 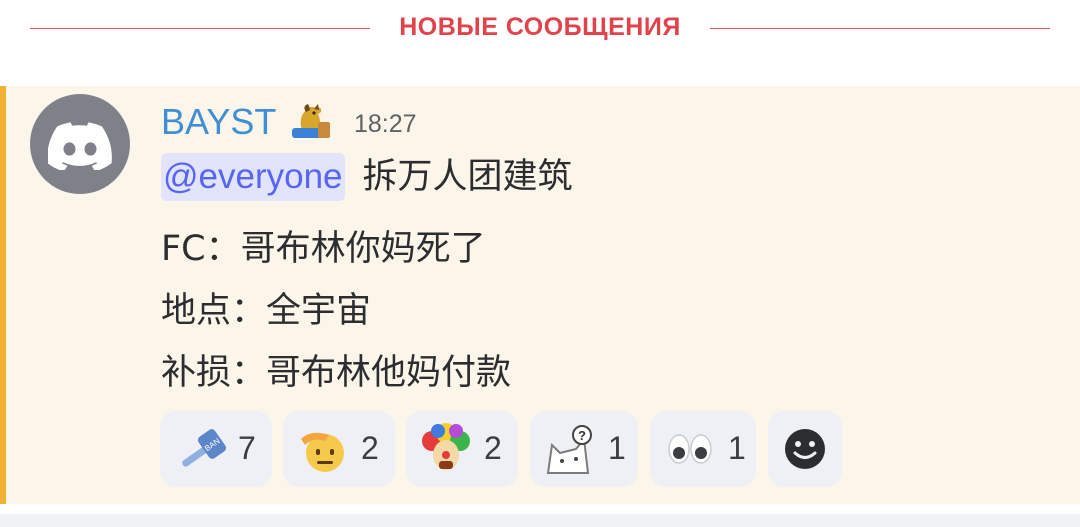 What do you see at coordinates (247, 448) in the screenshot?
I see `reaction-count: 7` at bounding box center [247, 448].